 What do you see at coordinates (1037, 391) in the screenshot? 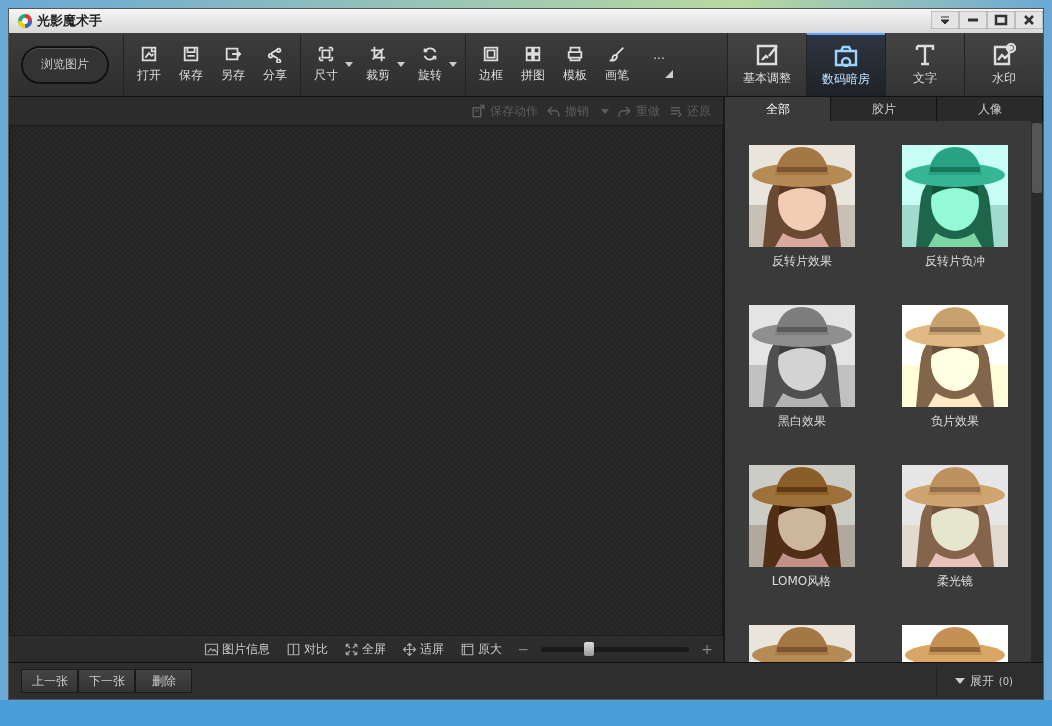
I see `scrollbar` at bounding box center [1037, 391].